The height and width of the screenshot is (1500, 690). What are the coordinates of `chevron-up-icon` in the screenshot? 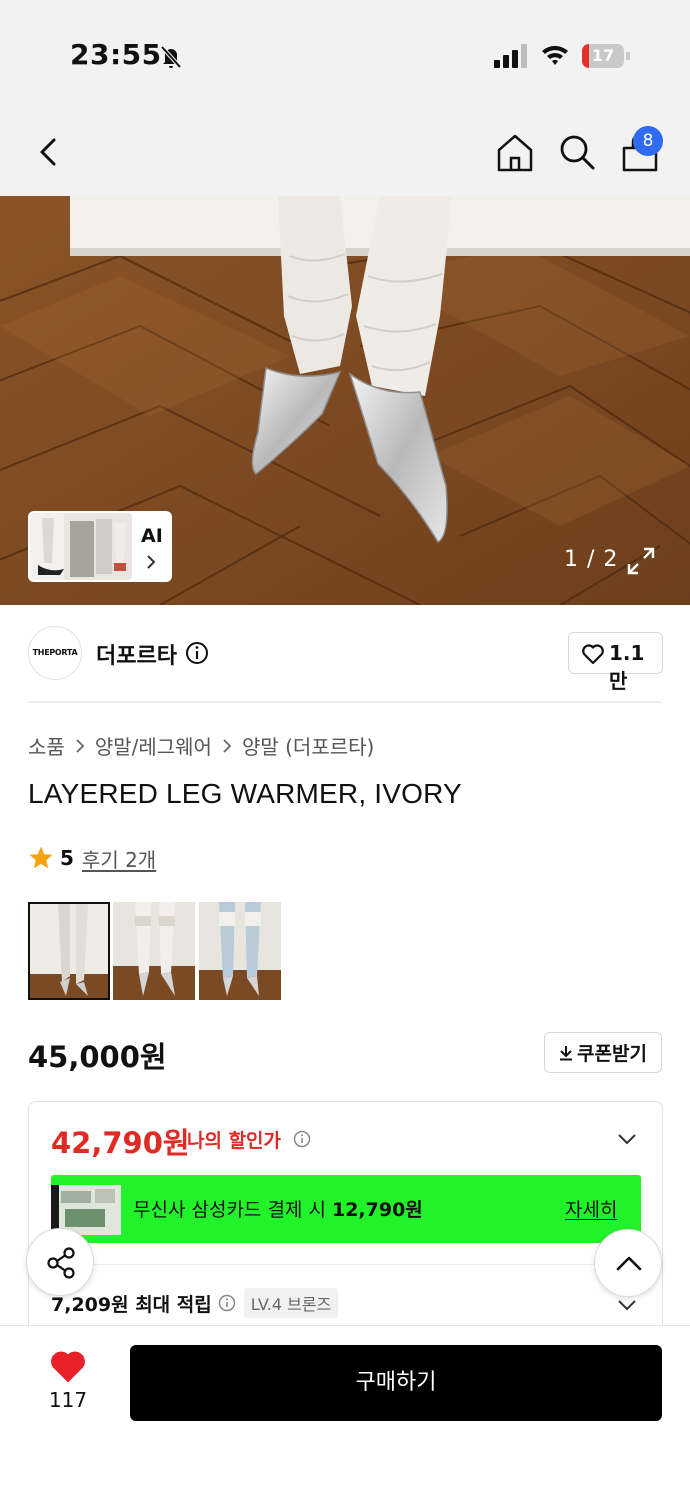 It's located at (629, 1263).